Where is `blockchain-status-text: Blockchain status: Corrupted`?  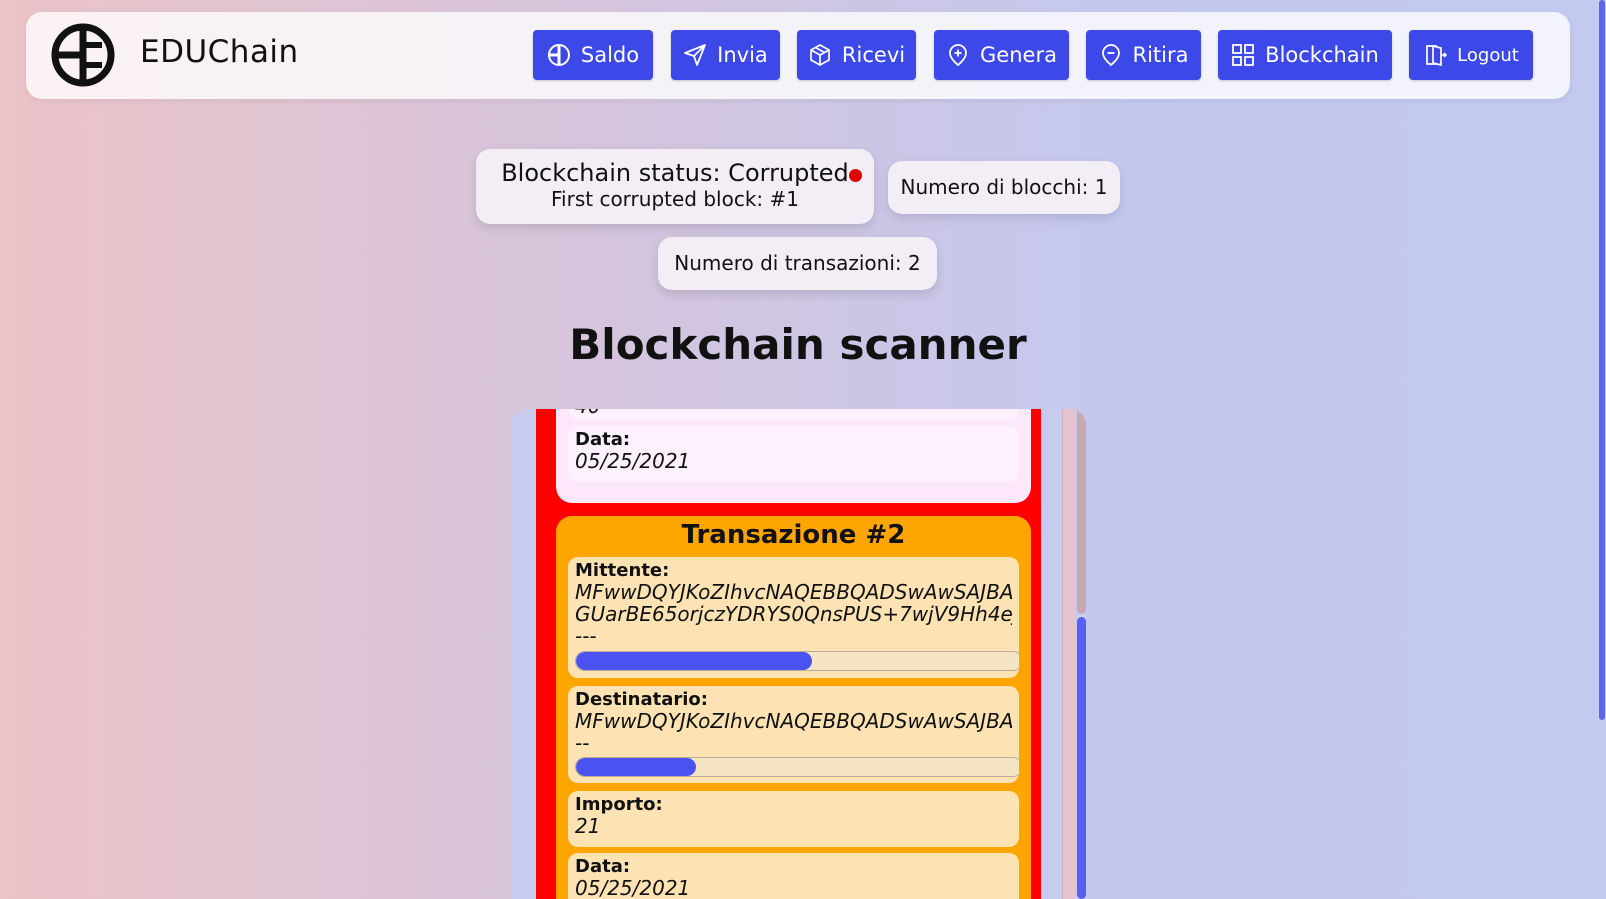
blockchain-status-text: Blockchain status: Corrupted is located at coordinates (675, 173).